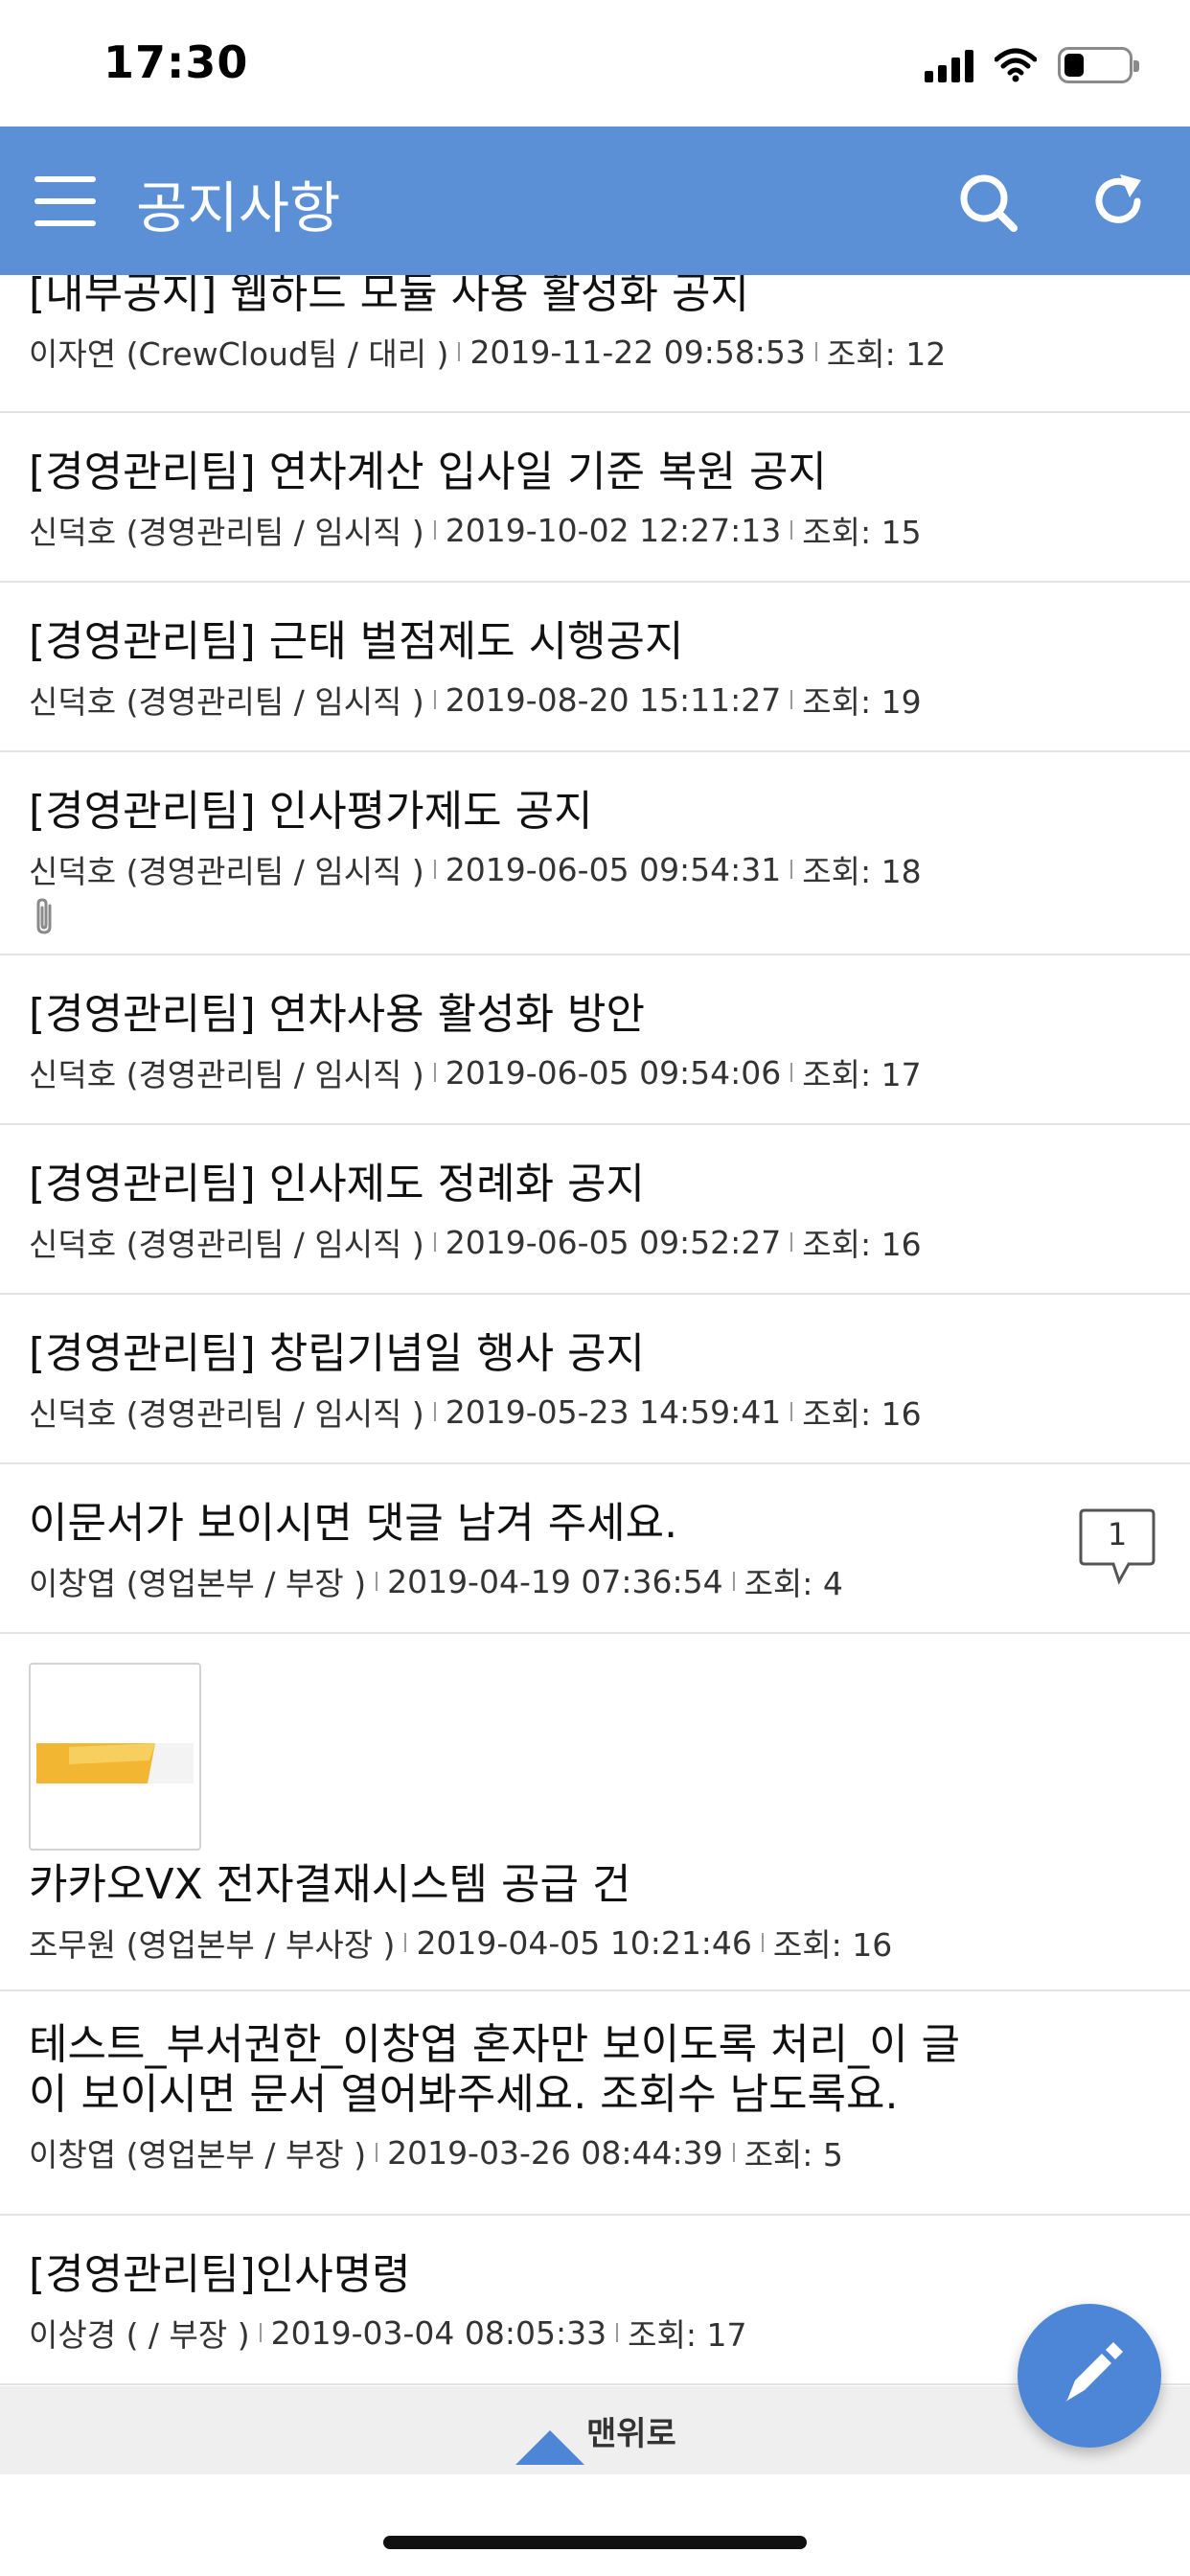  I want to click on write-post-button, so click(1090, 2376).